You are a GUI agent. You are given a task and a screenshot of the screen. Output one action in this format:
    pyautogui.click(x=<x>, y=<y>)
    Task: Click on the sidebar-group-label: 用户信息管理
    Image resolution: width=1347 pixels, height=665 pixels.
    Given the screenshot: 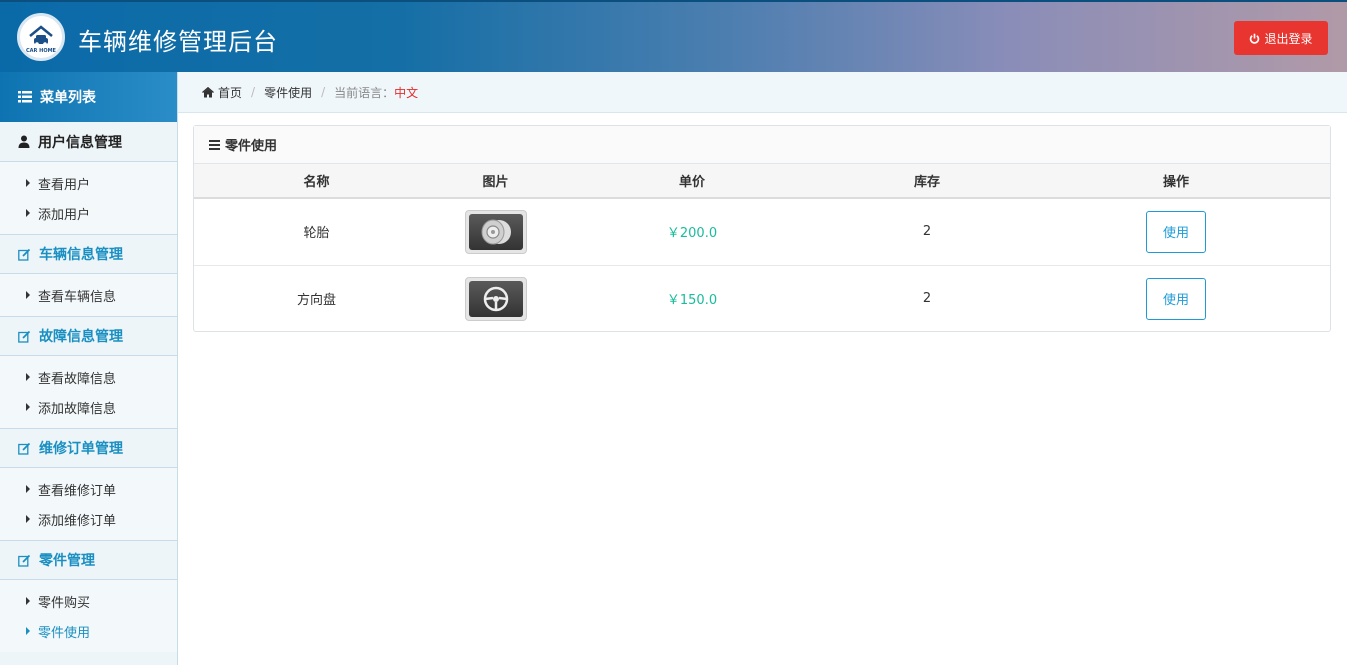 What is the action you would take?
    pyautogui.click(x=80, y=142)
    